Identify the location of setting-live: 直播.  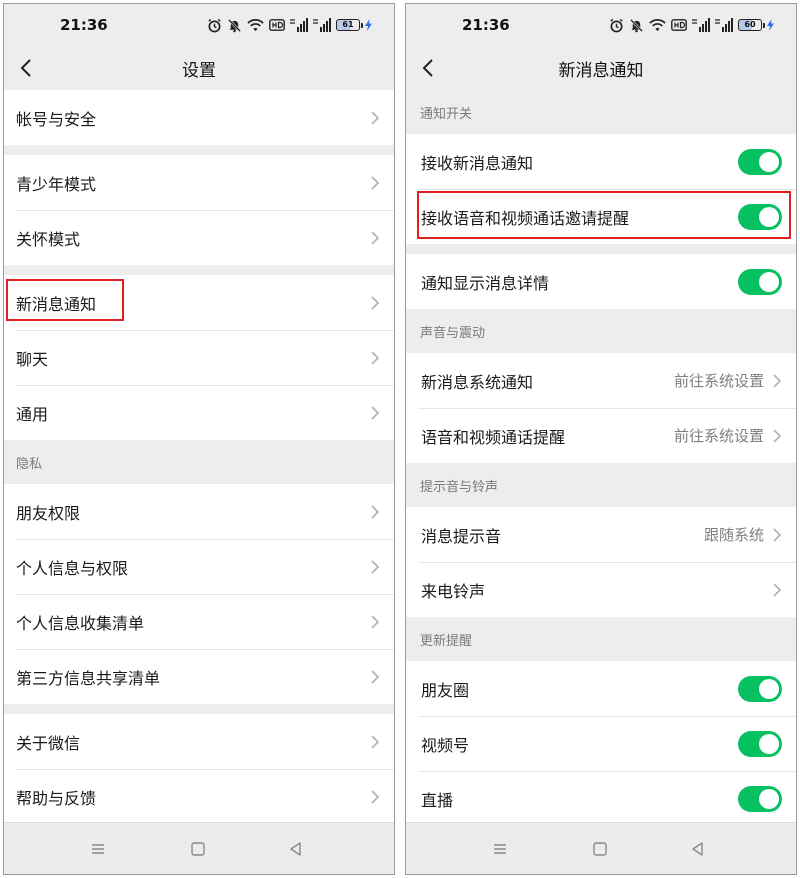
(601, 798).